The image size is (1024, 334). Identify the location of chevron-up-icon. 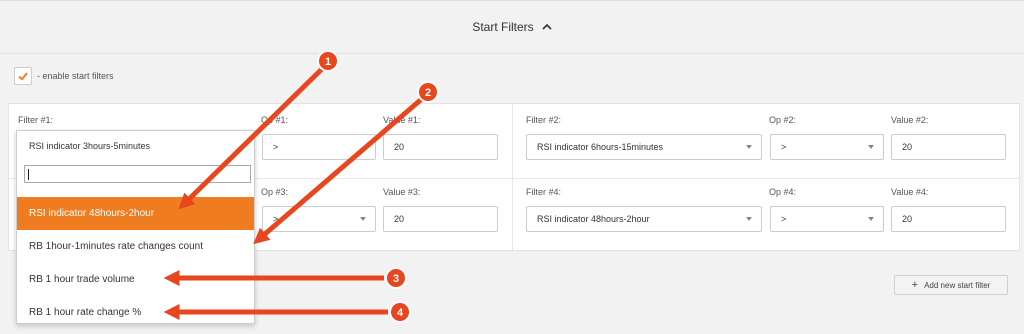
(547, 27).